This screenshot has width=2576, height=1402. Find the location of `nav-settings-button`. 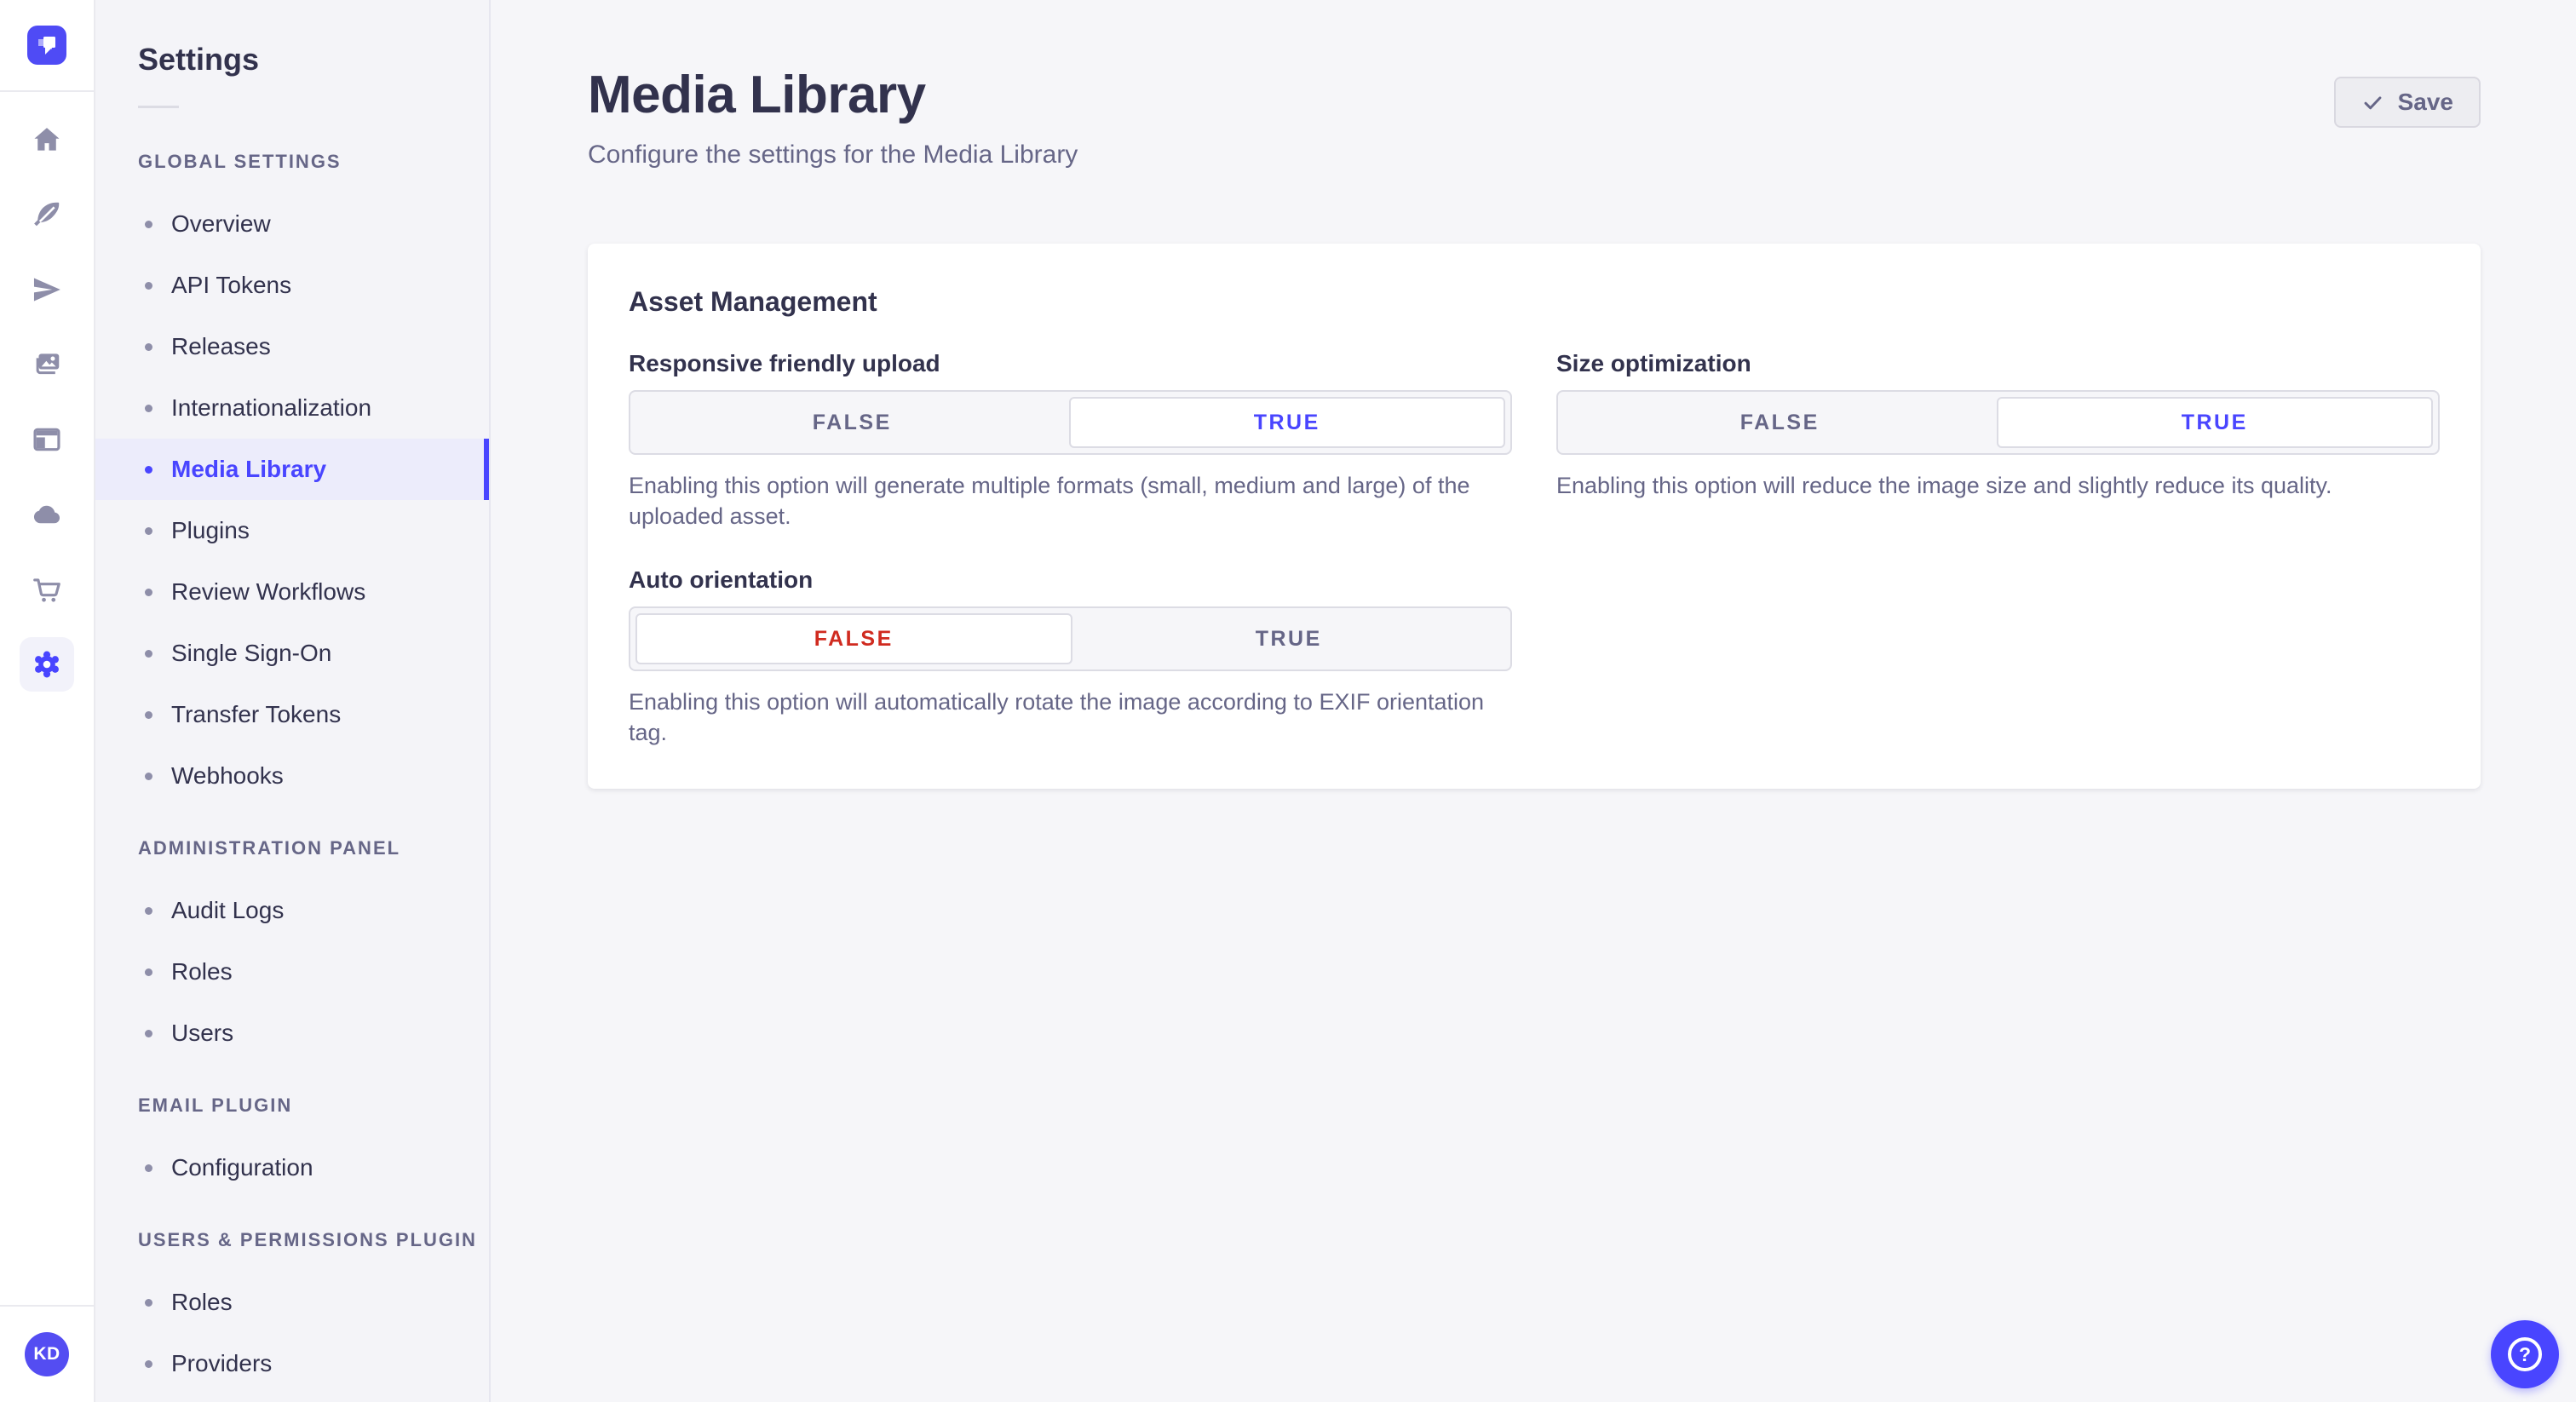

nav-settings-button is located at coordinates (47, 664).